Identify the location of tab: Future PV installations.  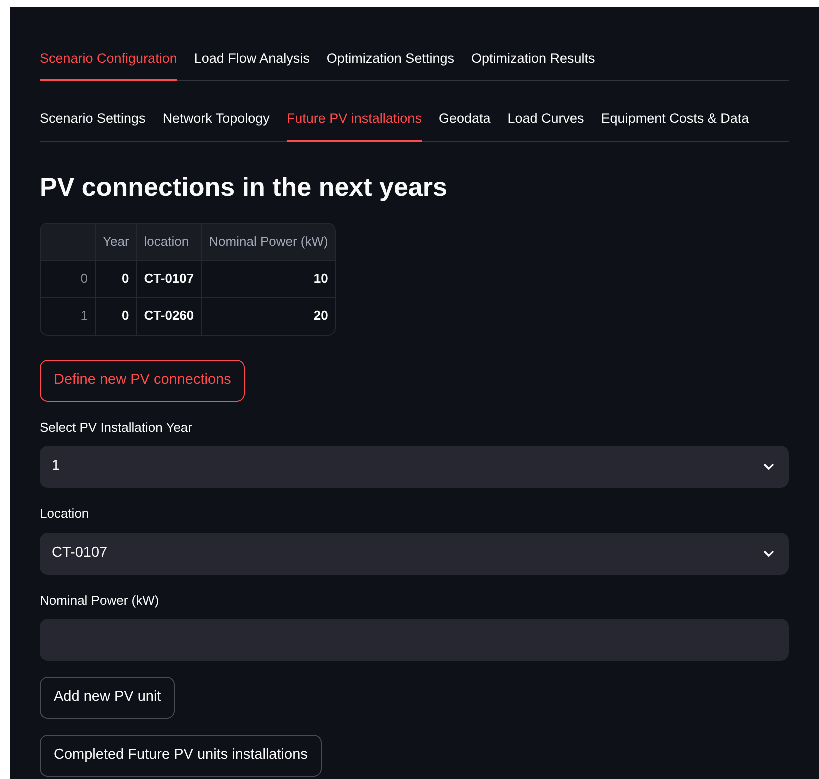
(354, 125).